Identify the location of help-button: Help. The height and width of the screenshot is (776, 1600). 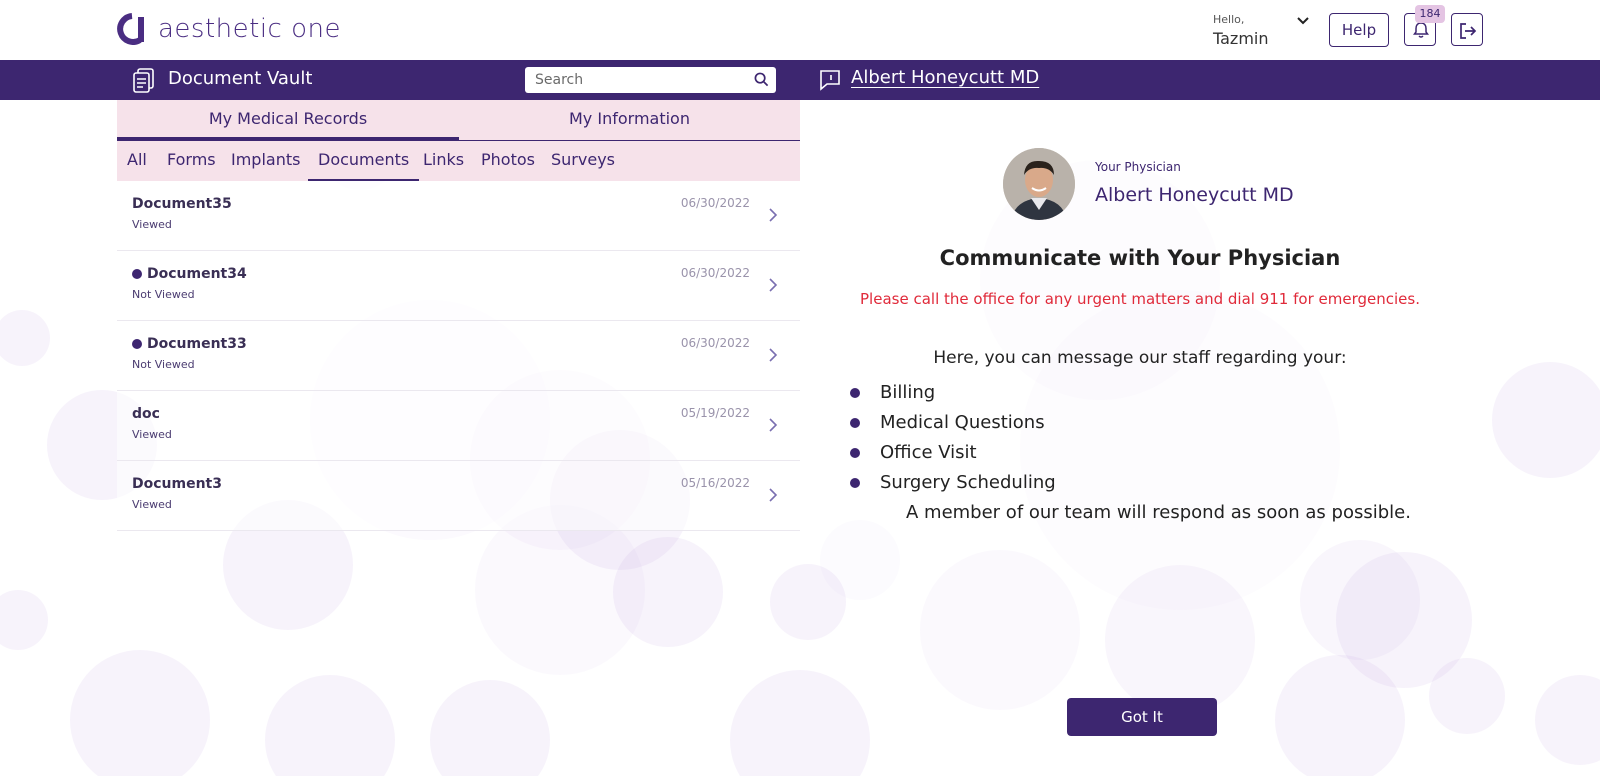
(1359, 30).